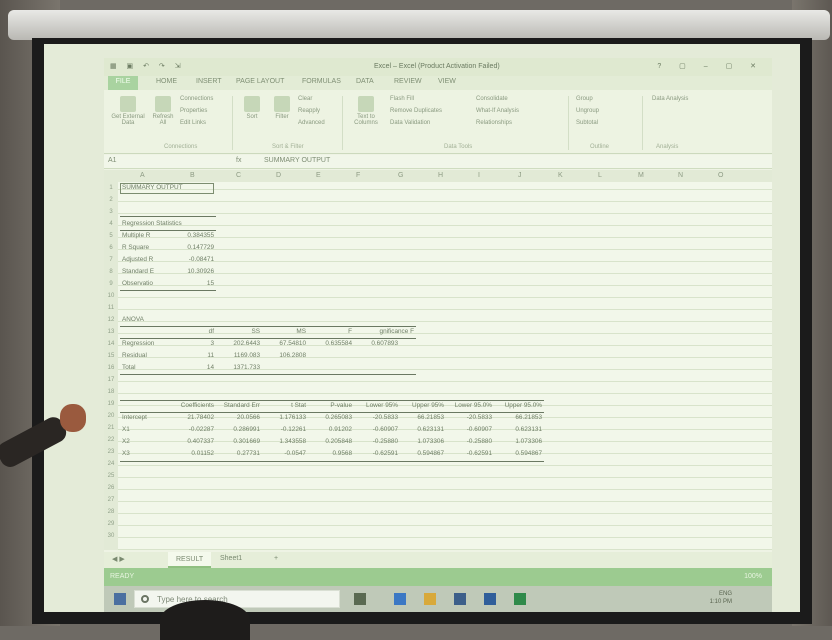  I want to click on ungroup-button: Ungroup, so click(587, 111).